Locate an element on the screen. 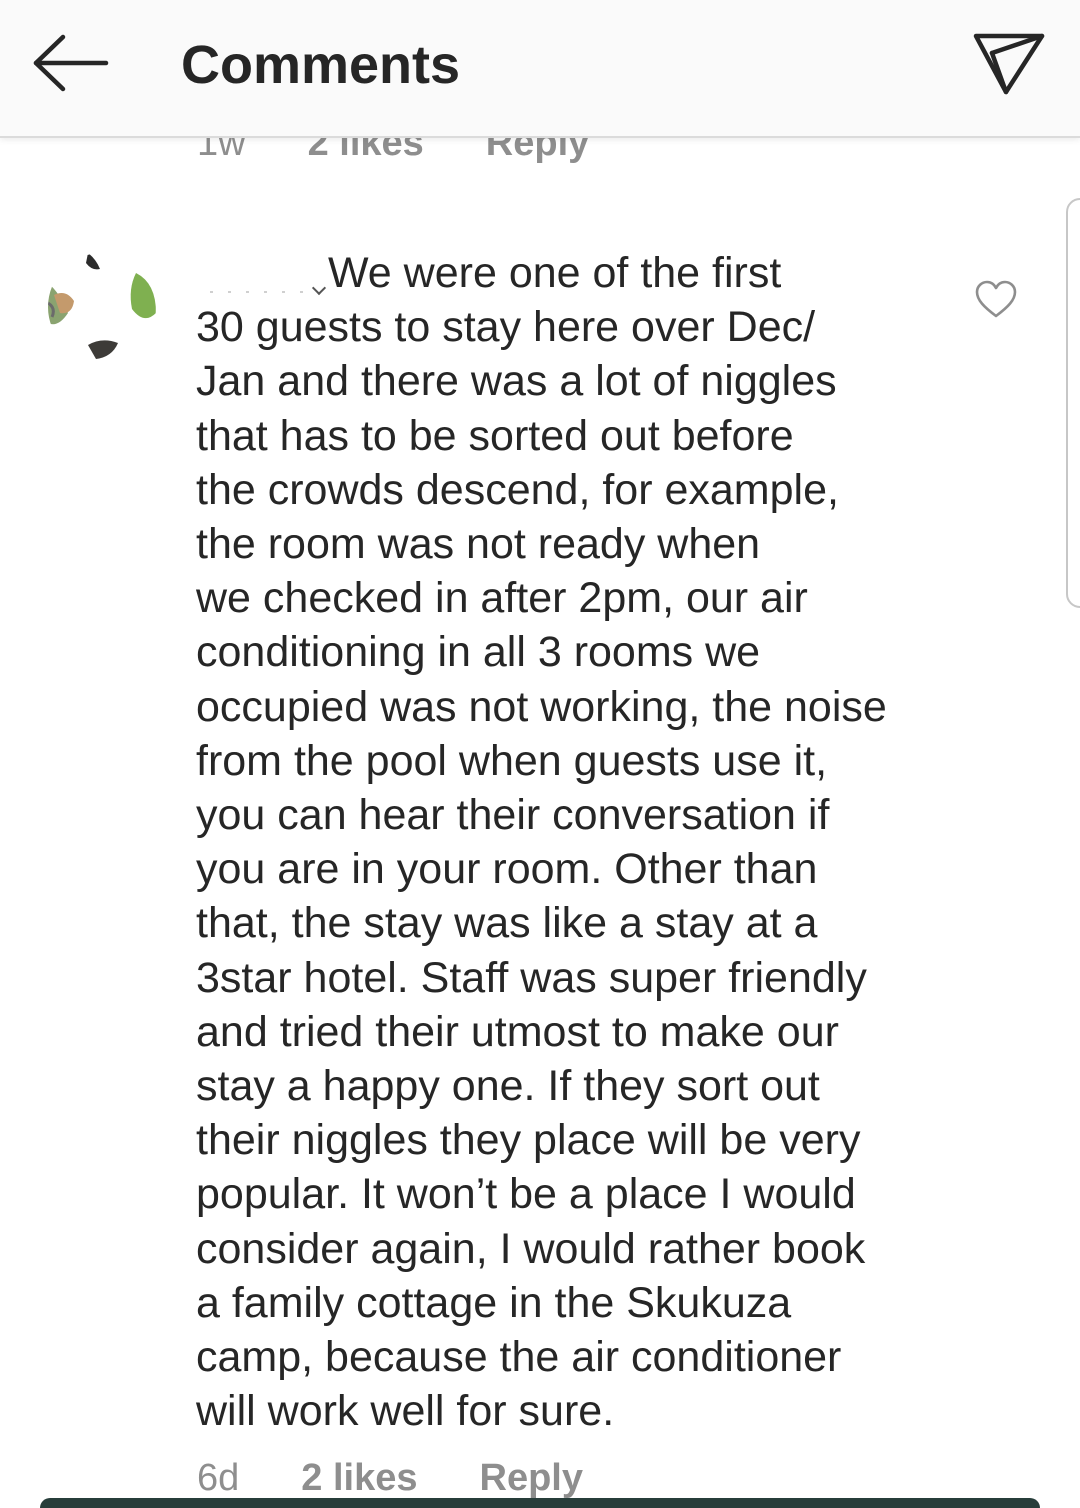 This screenshot has width=1080, height=1508. back-button is located at coordinates (70, 64).